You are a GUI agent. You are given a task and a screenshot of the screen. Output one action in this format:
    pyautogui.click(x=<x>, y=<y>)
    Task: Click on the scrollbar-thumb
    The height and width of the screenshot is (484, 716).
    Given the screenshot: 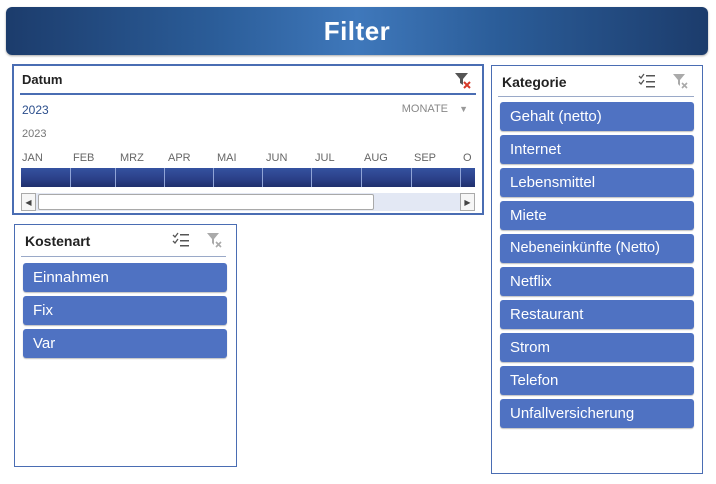 What is the action you would take?
    pyautogui.click(x=206, y=202)
    